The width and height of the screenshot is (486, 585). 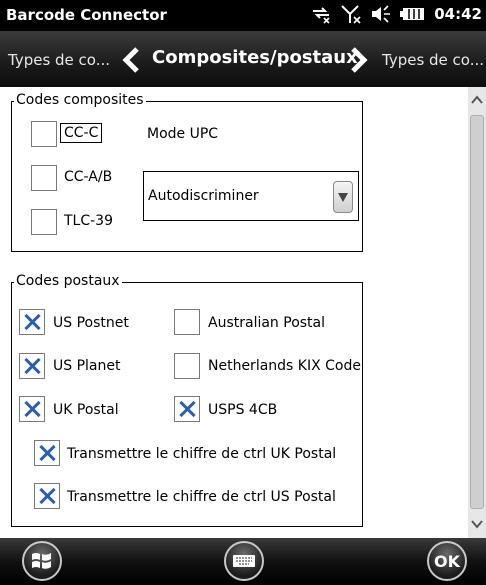 I want to click on postal-codes-title: Codes postaux, so click(x=68, y=281).